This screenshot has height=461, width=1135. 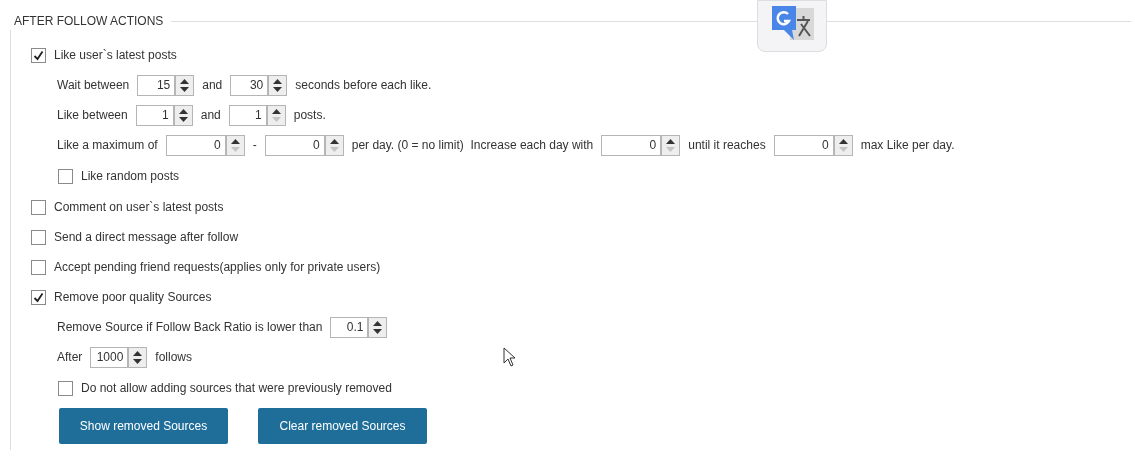 I want to click on checkbox-label: Like random posts, so click(x=130, y=176).